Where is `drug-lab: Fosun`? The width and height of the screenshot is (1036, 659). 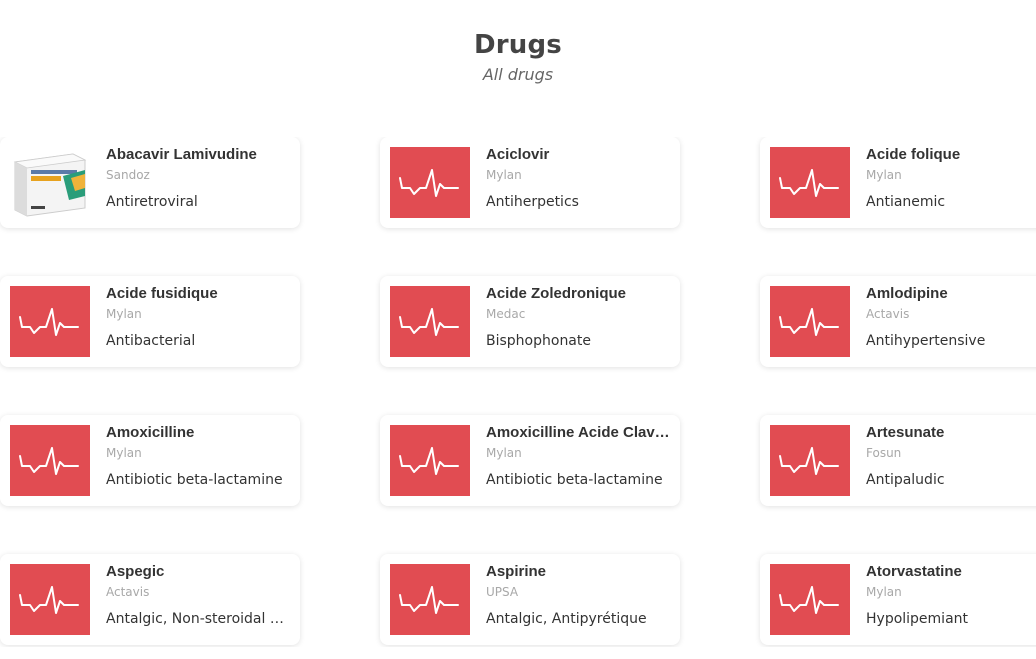 drug-lab: Fosun is located at coordinates (884, 453).